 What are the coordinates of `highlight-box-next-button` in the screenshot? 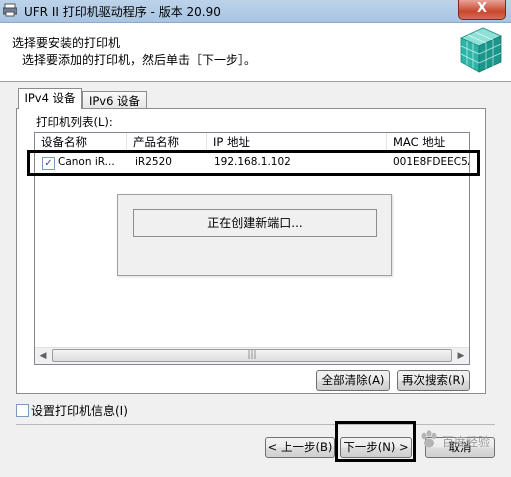 It's located at (375, 441).